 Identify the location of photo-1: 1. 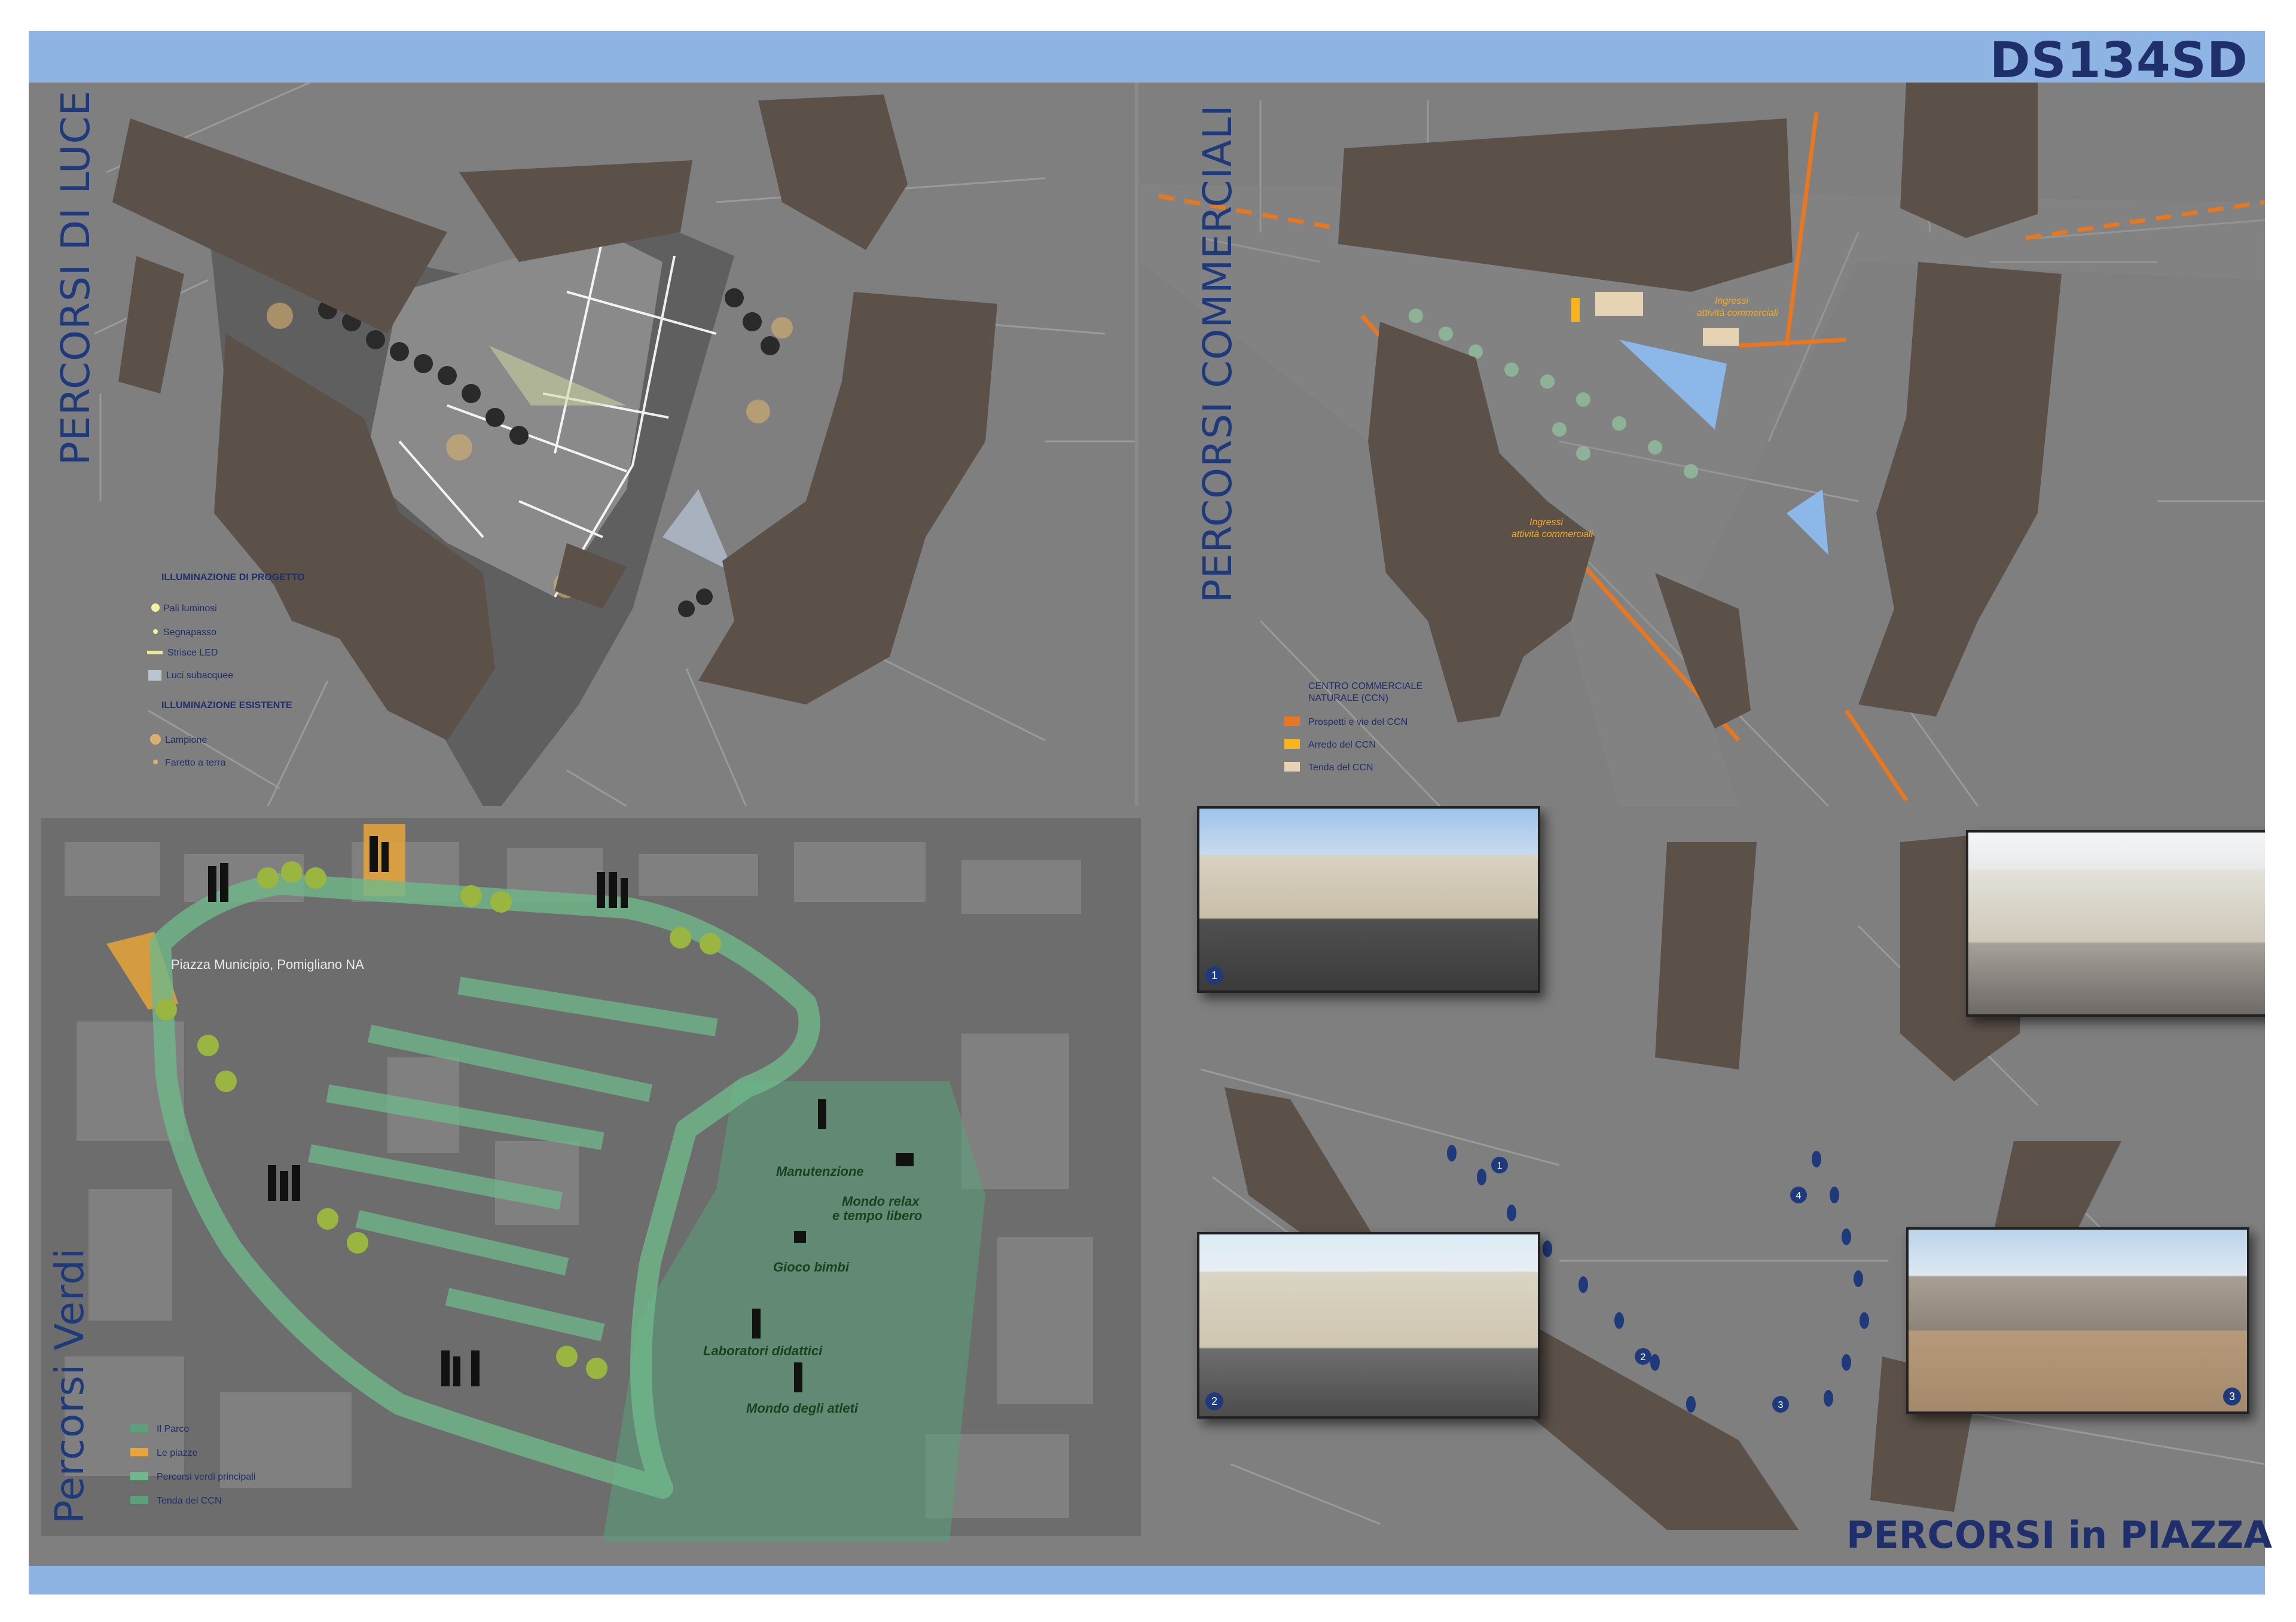
(1368, 899).